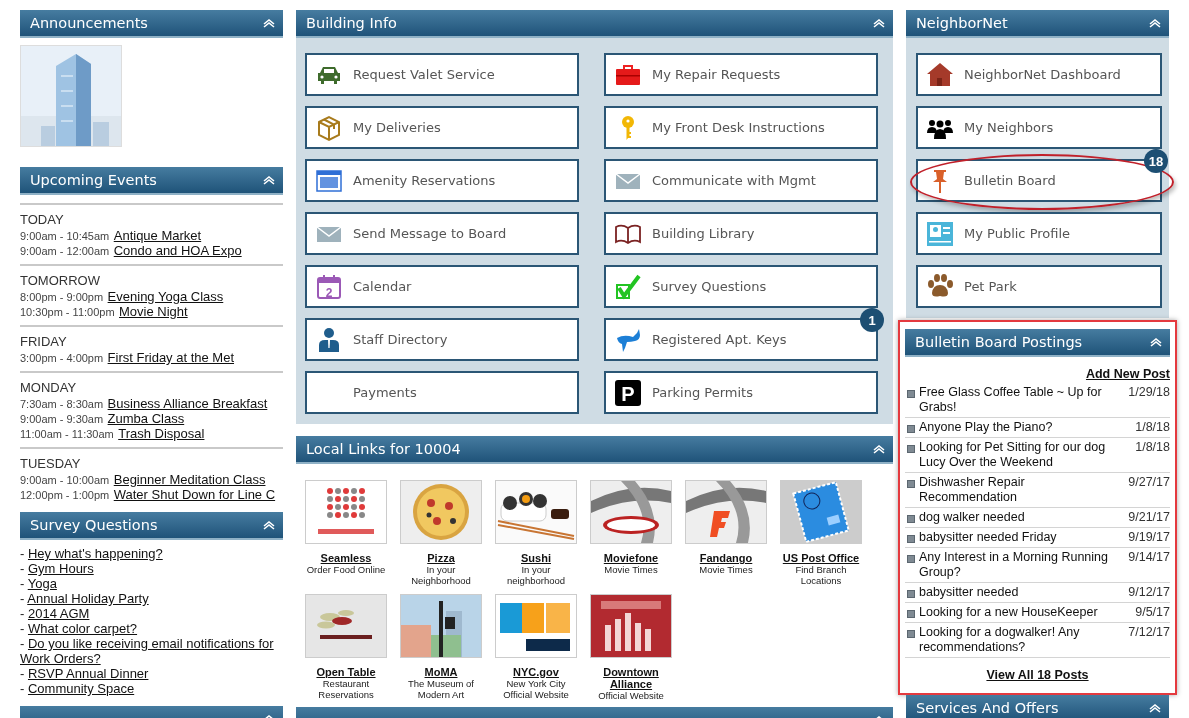  What do you see at coordinates (1024, 427) in the screenshot?
I see `post-link: Anyone Play the Piano?` at bounding box center [1024, 427].